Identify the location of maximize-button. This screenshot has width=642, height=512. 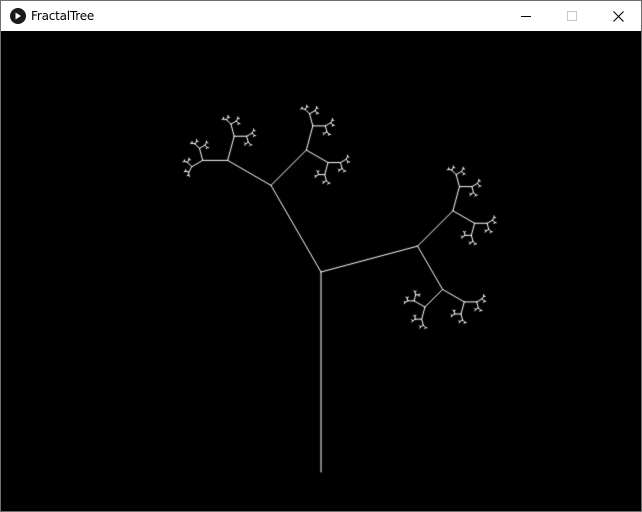
(572, 16).